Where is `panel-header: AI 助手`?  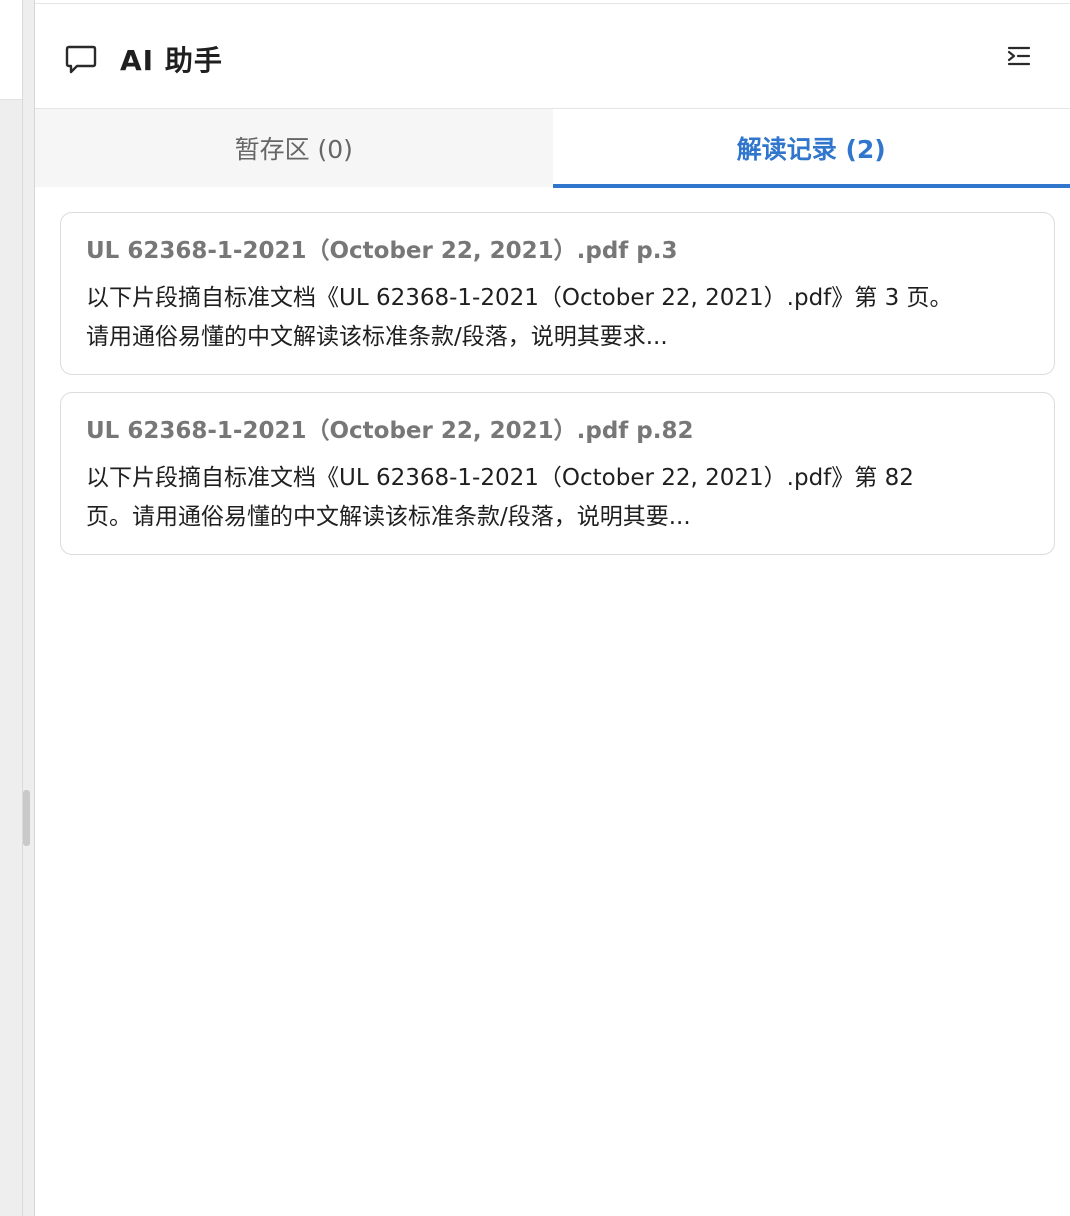
panel-header: AI 助手 is located at coordinates (552, 56).